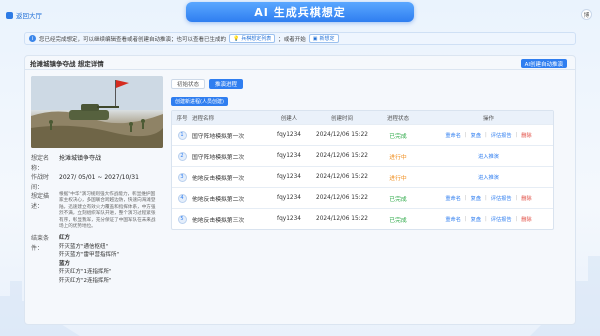 The width and height of the screenshot is (600, 336). What do you see at coordinates (218, 178) in the screenshot?
I see `process-name: 他地反击模拟第一次` at bounding box center [218, 178].